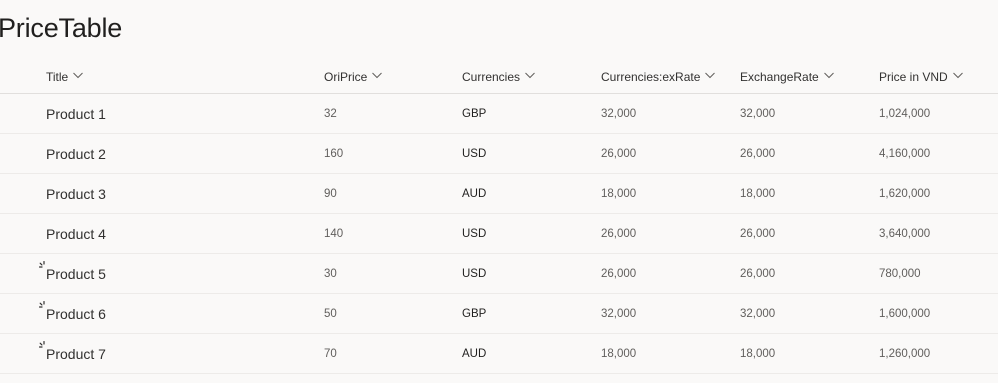  Describe the element at coordinates (651, 76) in the screenshot. I see `column-header-label: Currencies:exRate` at that location.